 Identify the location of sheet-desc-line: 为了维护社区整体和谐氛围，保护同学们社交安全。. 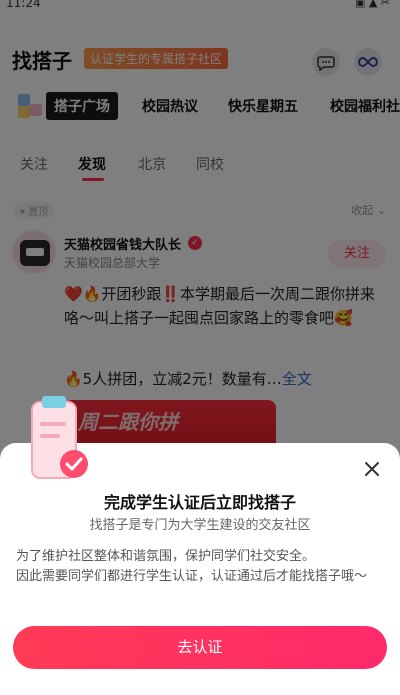
(166, 556).